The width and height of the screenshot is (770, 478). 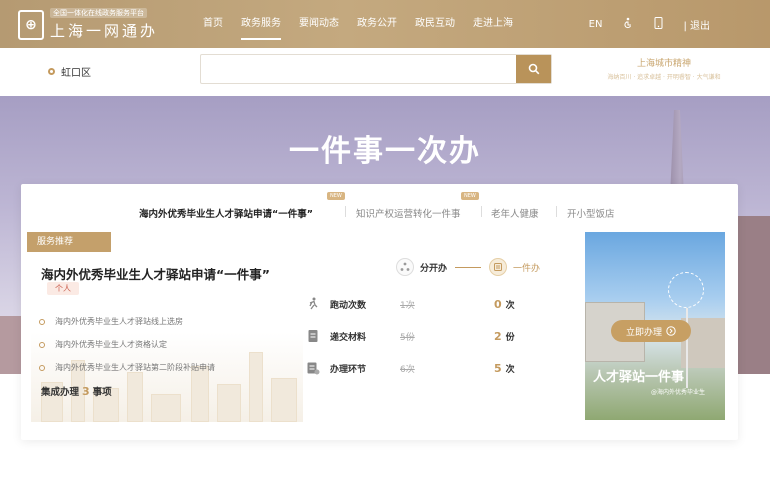 What do you see at coordinates (498, 336) in the screenshot?
I see `stat-new-value: 2` at bounding box center [498, 336].